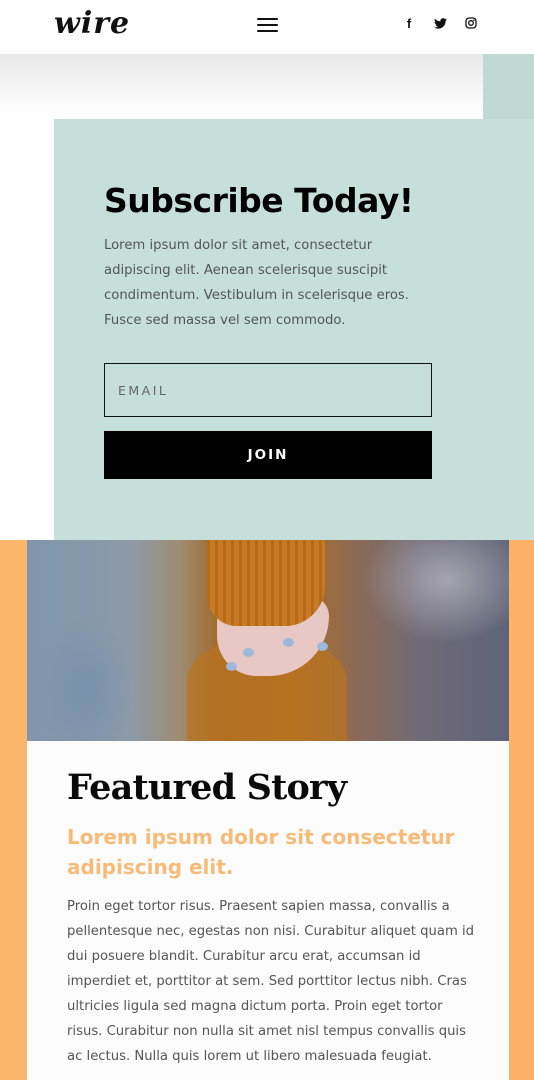 This screenshot has height=1080, width=534. What do you see at coordinates (268, 390) in the screenshot?
I see `email-input` at bounding box center [268, 390].